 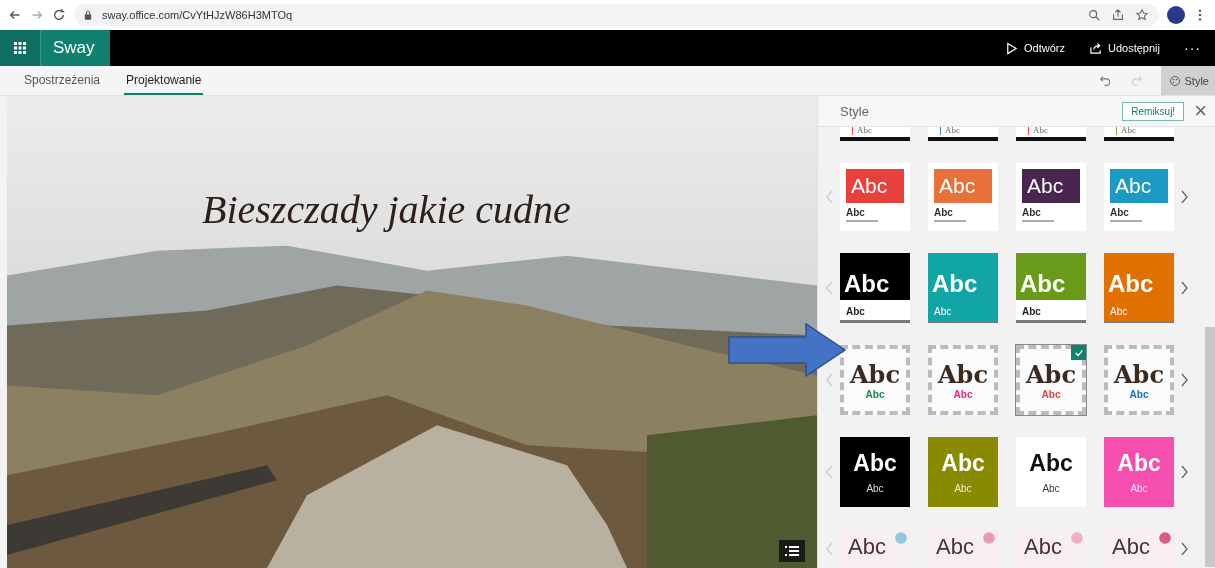 What do you see at coordinates (616, 15) in the screenshot?
I see `address-bar: sway.office.com/CvYtHJzW86H3MTOq` at bounding box center [616, 15].